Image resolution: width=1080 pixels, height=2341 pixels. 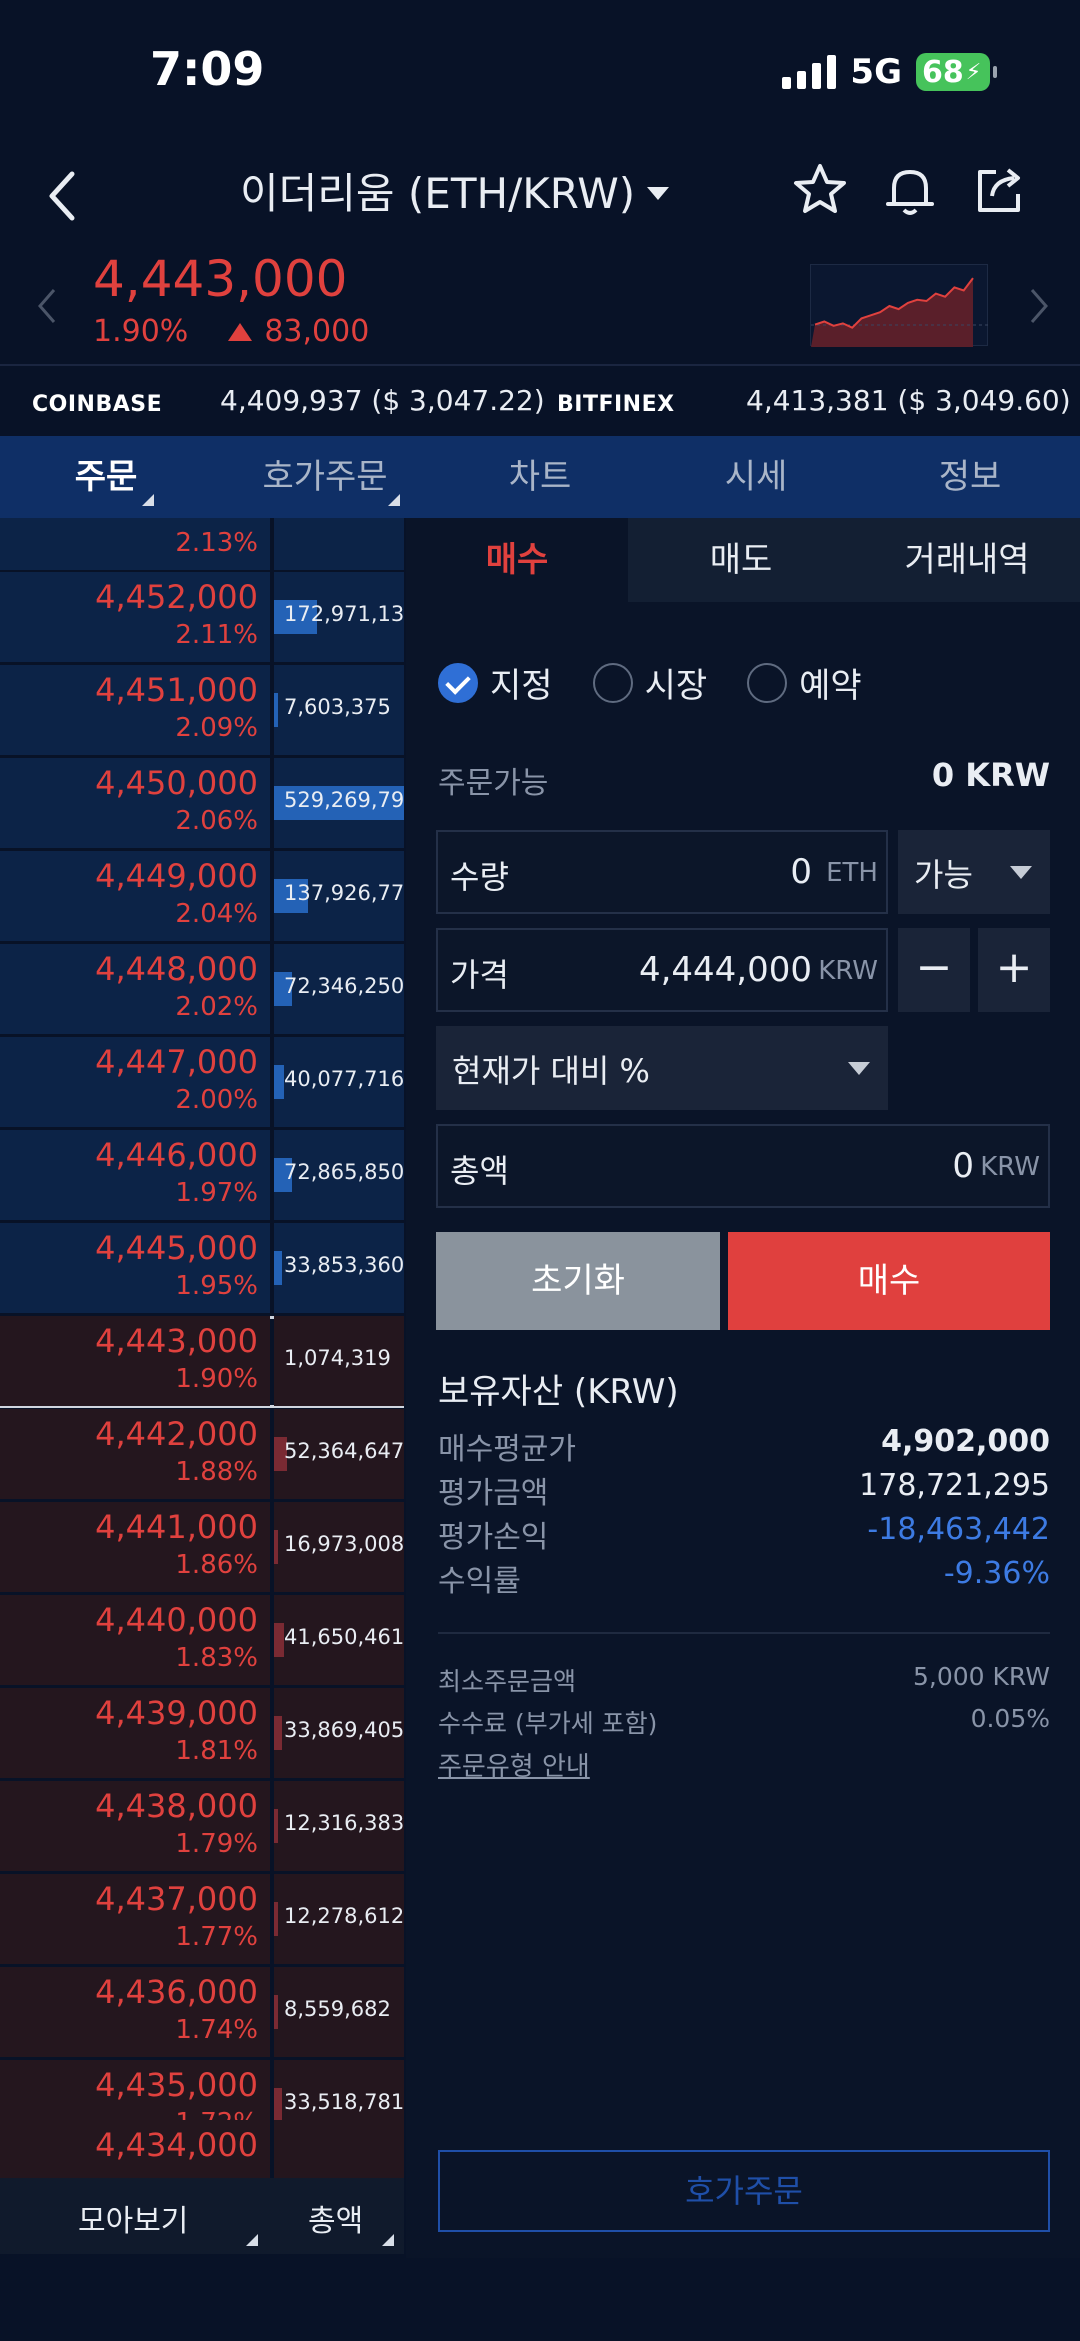 I want to click on orderbook-pct: 1.83%, so click(x=216, y=1658).